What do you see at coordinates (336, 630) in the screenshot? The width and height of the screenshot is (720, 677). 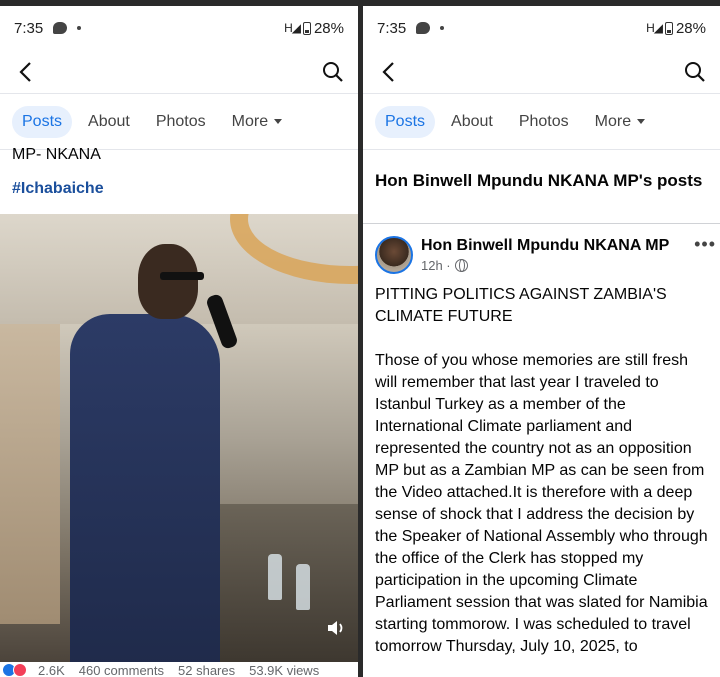 I see `sound-icon` at bounding box center [336, 630].